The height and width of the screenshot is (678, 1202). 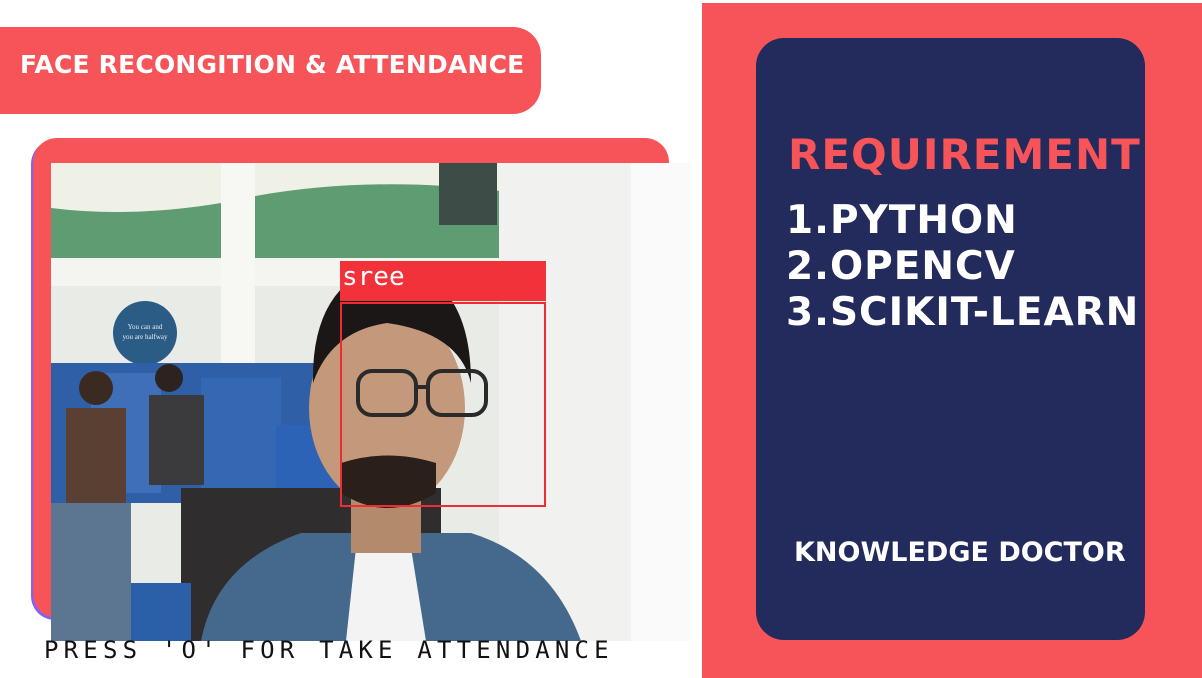 I want to click on page-title: FACE RECONGITION & ATTENDANCE, so click(x=272, y=64).